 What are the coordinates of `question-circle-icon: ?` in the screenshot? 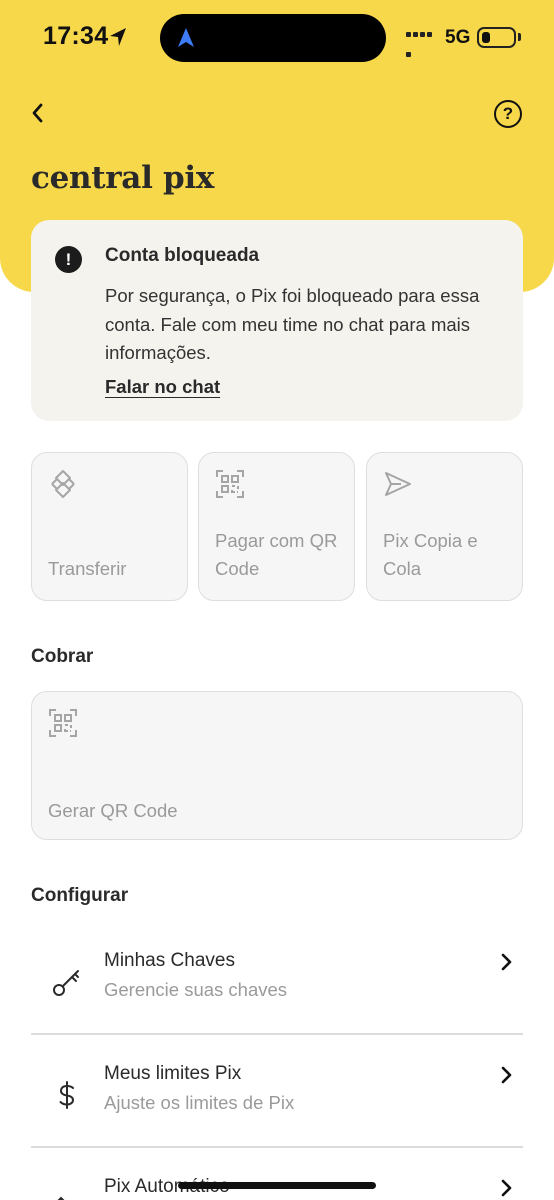 It's located at (508, 113).